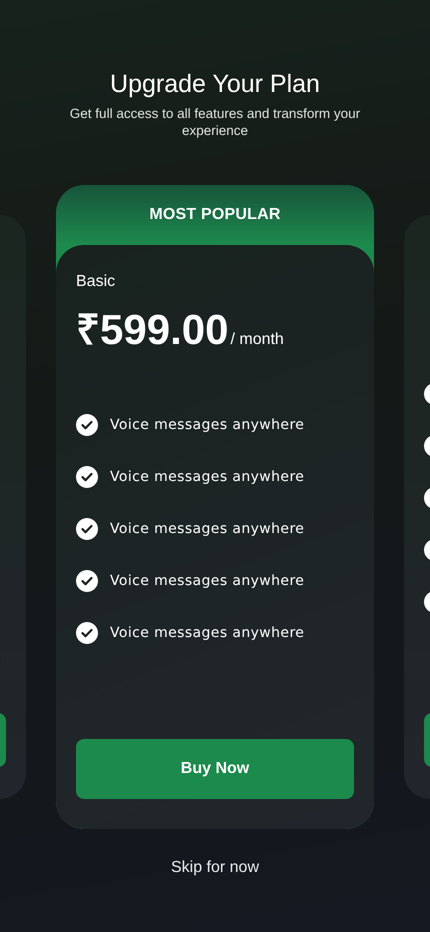 The width and height of the screenshot is (430, 932). What do you see at coordinates (257, 340) in the screenshot?
I see `billing-period: / month` at bounding box center [257, 340].